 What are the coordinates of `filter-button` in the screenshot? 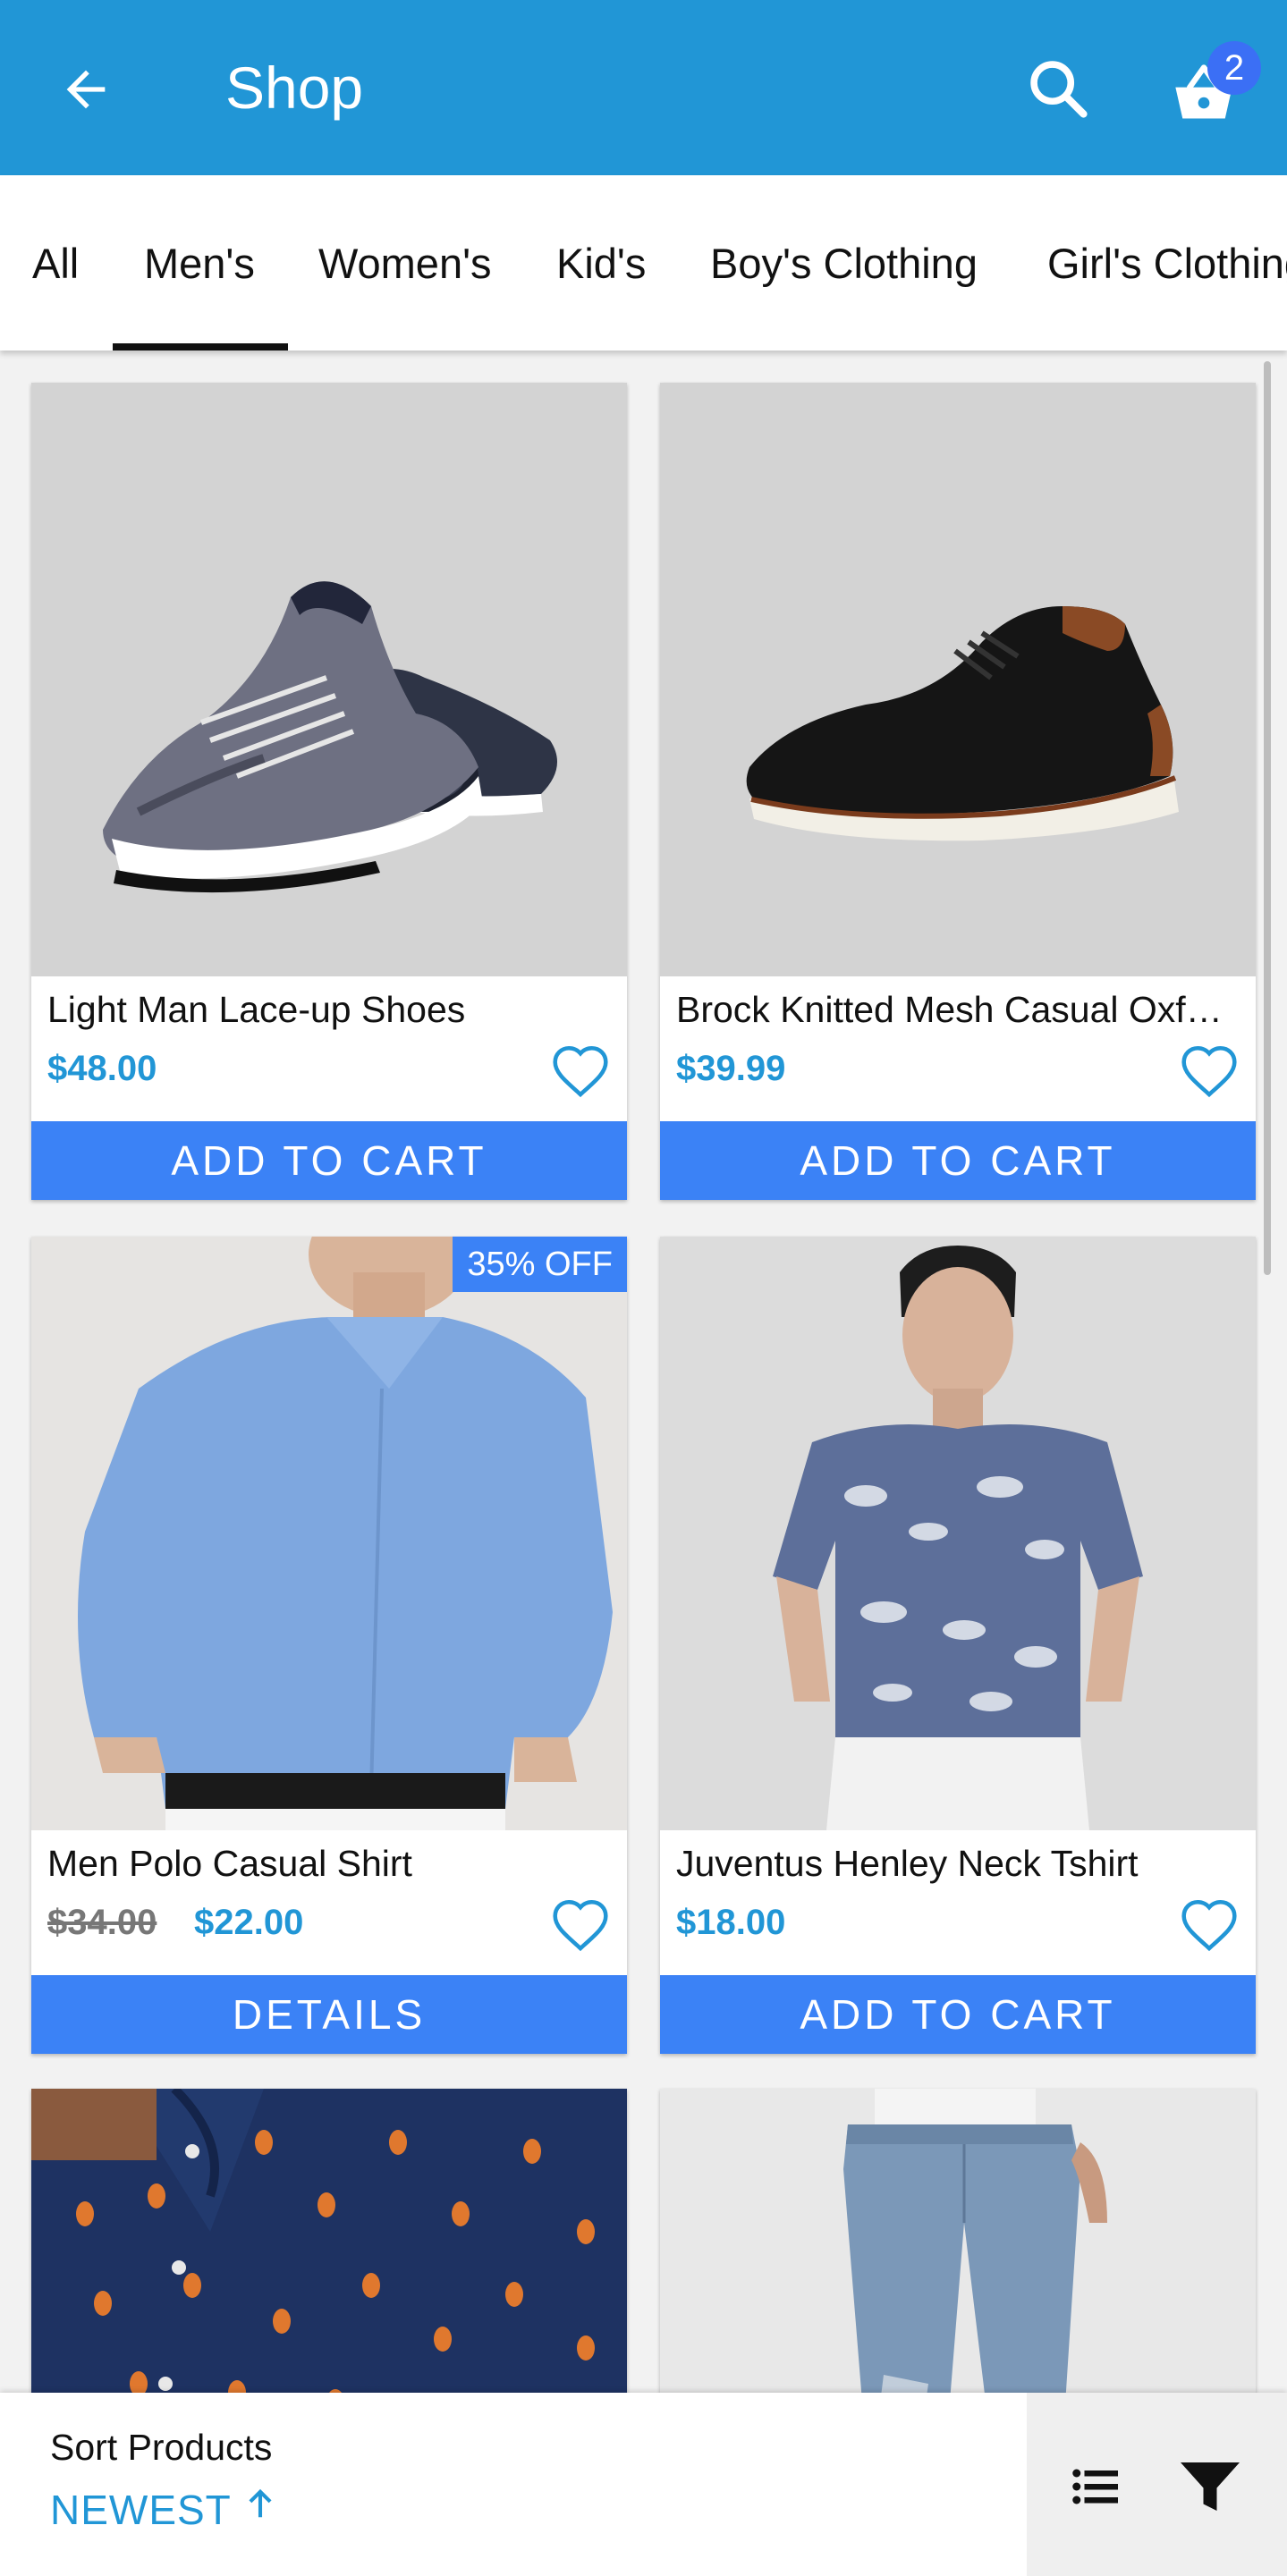 It's located at (1210, 2486).